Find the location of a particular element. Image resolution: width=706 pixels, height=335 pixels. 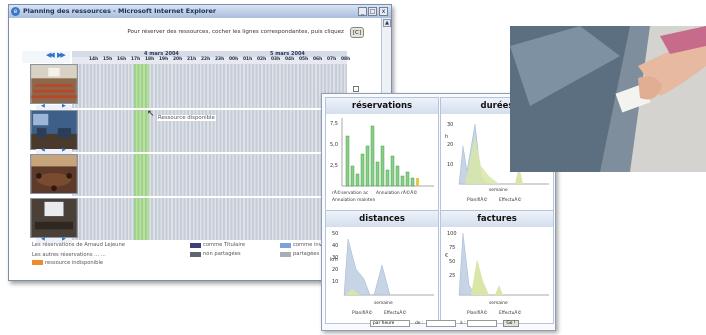

swatch-partagees is located at coordinates (285, 254).